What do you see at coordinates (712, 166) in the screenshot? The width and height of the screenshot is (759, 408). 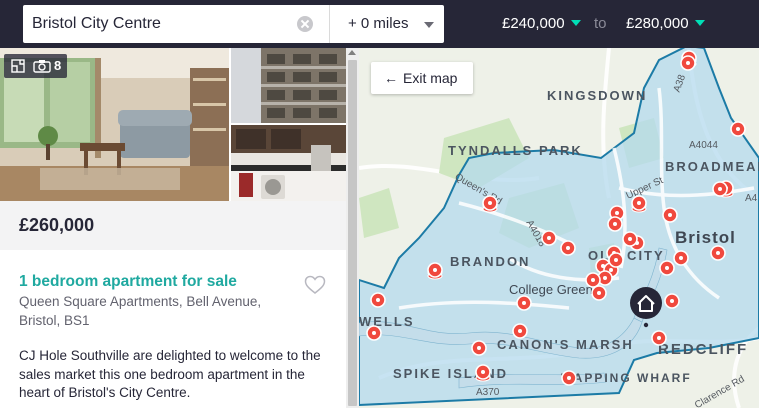 I see `map-label-broadmead: BROADMEAD` at bounding box center [712, 166].